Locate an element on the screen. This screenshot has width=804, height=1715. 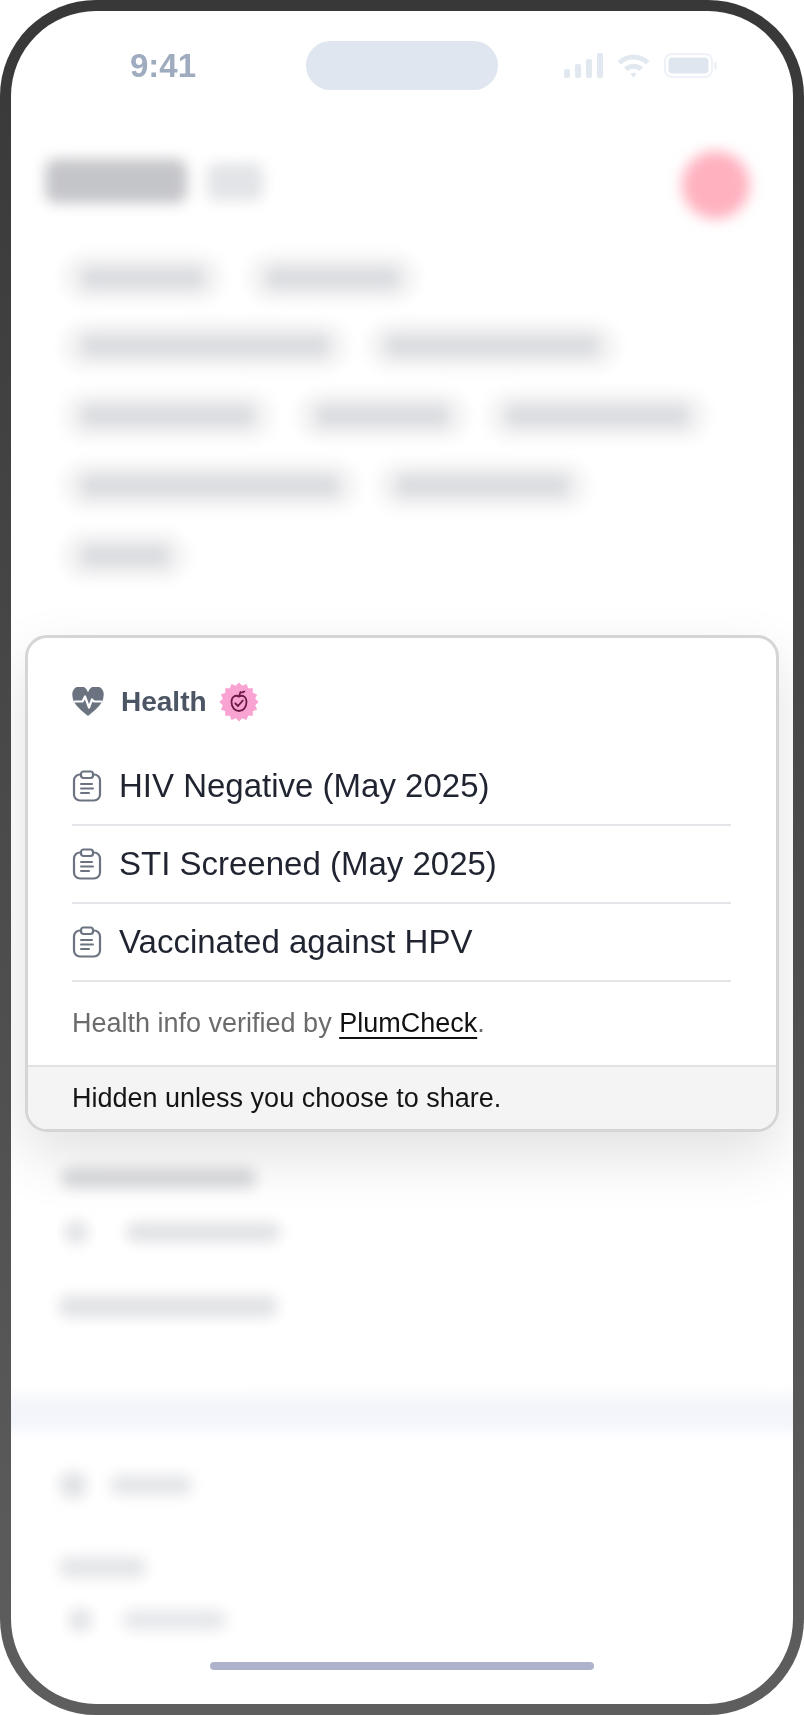
verification-note: Health info verified by PlumCheck. is located at coordinates (278, 1023).